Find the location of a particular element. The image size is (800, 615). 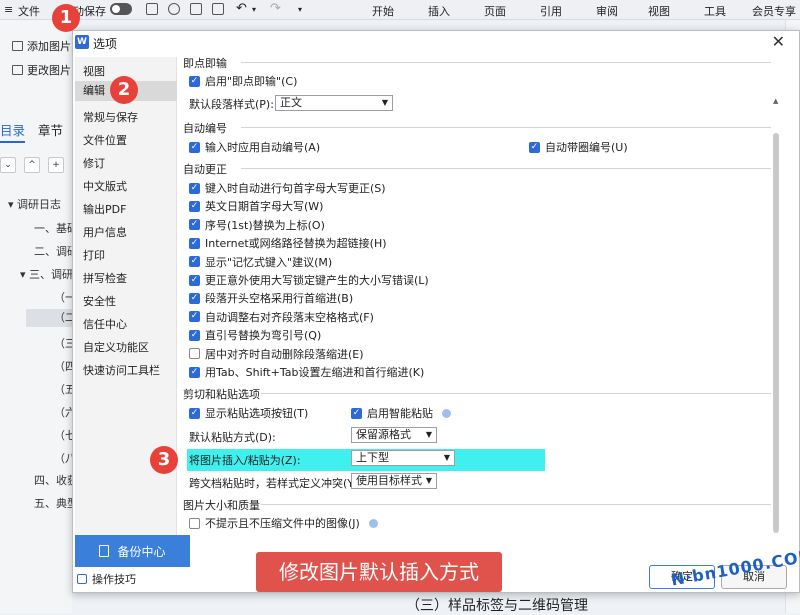

default-style-select: 正文 ▼ is located at coordinates (334, 103).